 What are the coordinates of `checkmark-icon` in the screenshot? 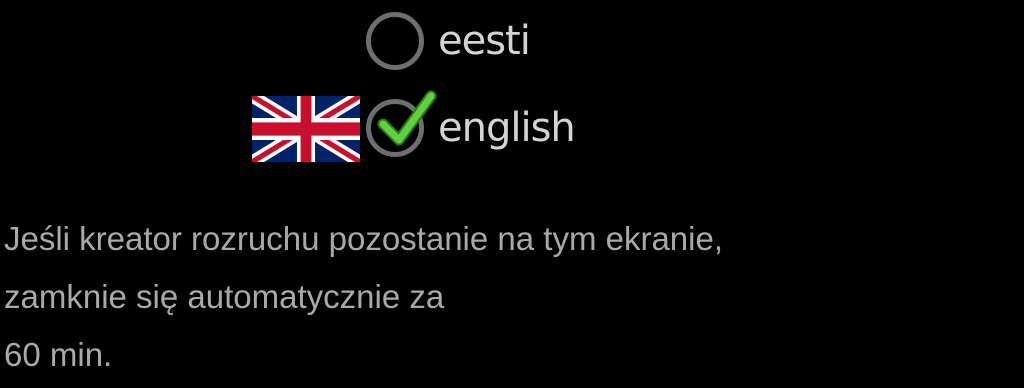 It's located at (407, 118).